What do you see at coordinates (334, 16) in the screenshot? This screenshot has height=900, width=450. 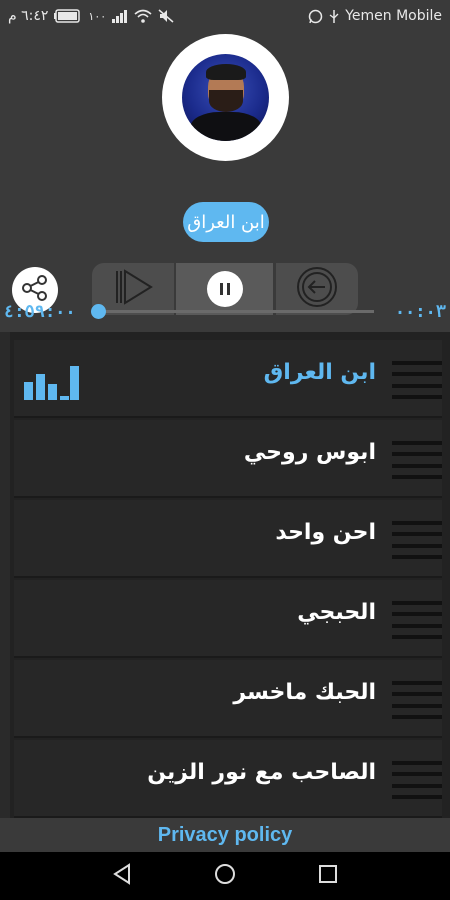 I see `usb-icon` at bounding box center [334, 16].